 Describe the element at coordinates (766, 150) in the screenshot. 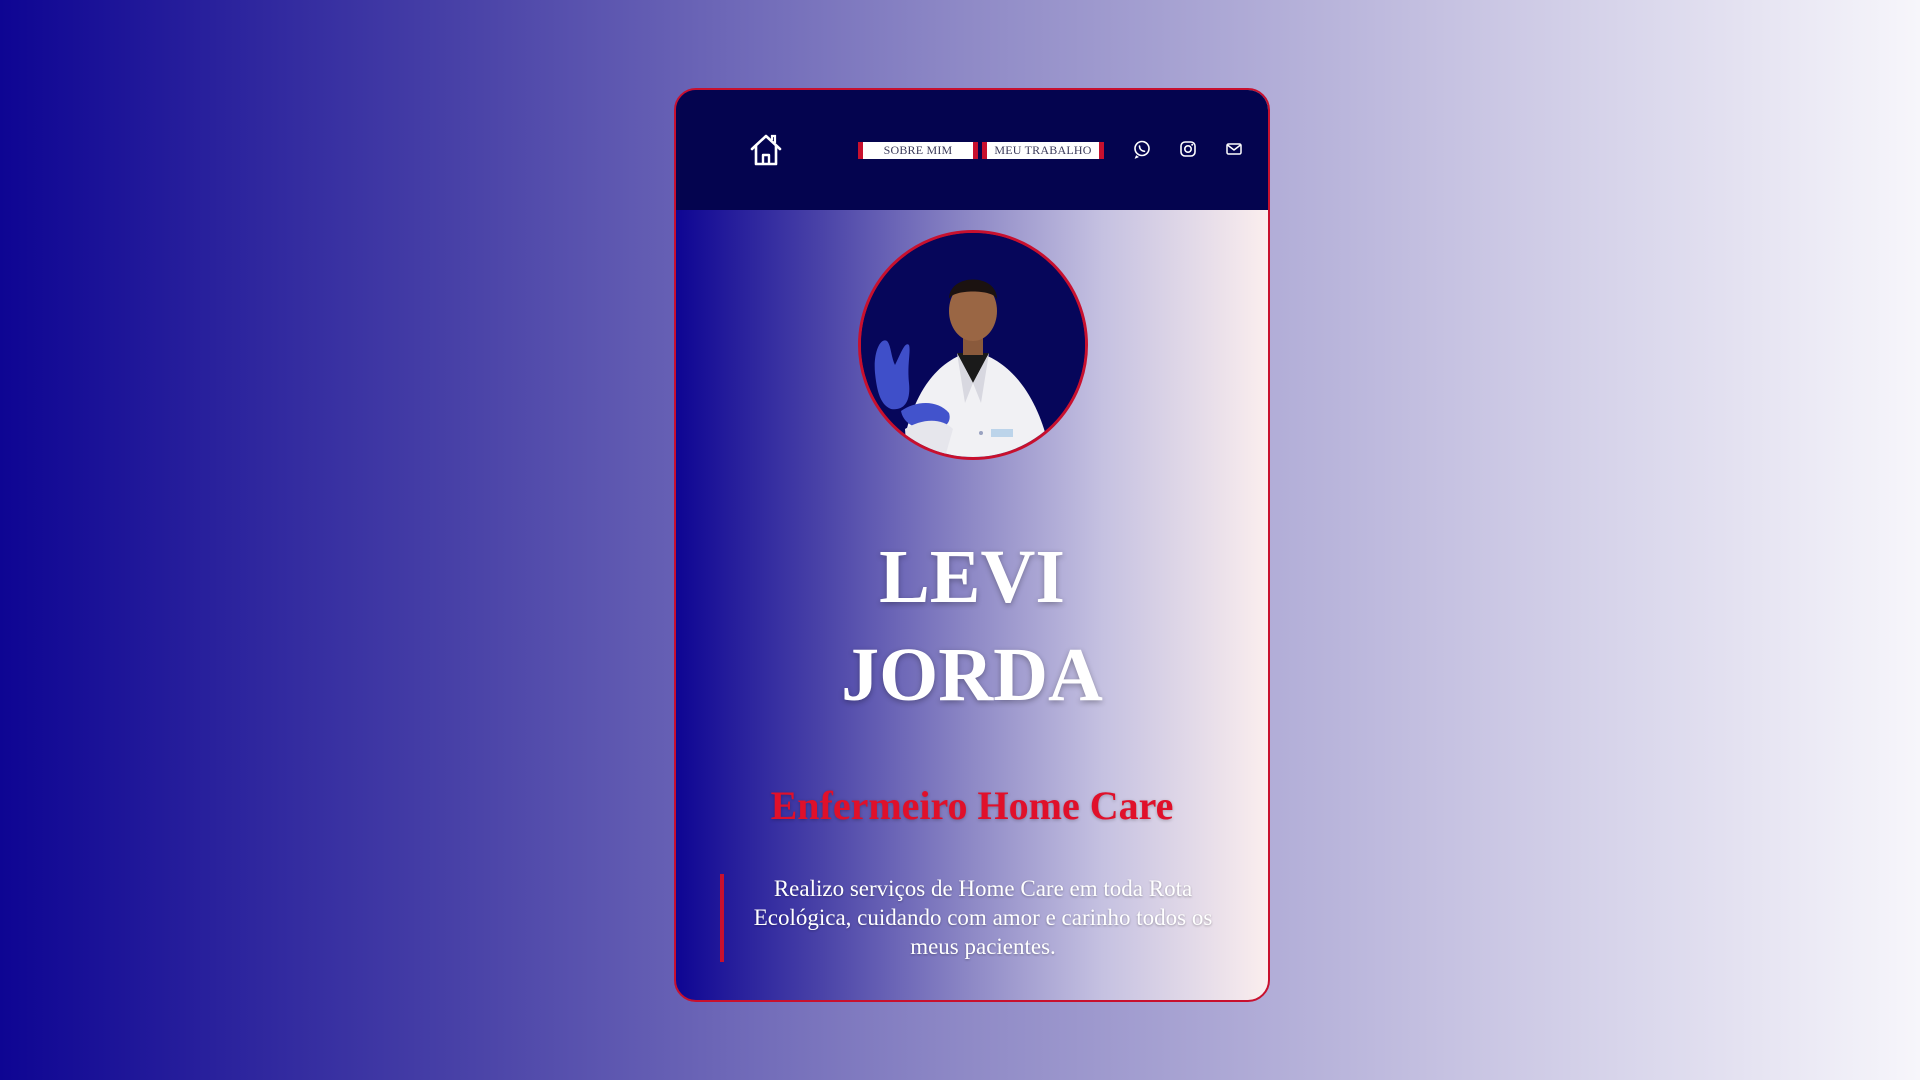

I see `home-icon` at that location.